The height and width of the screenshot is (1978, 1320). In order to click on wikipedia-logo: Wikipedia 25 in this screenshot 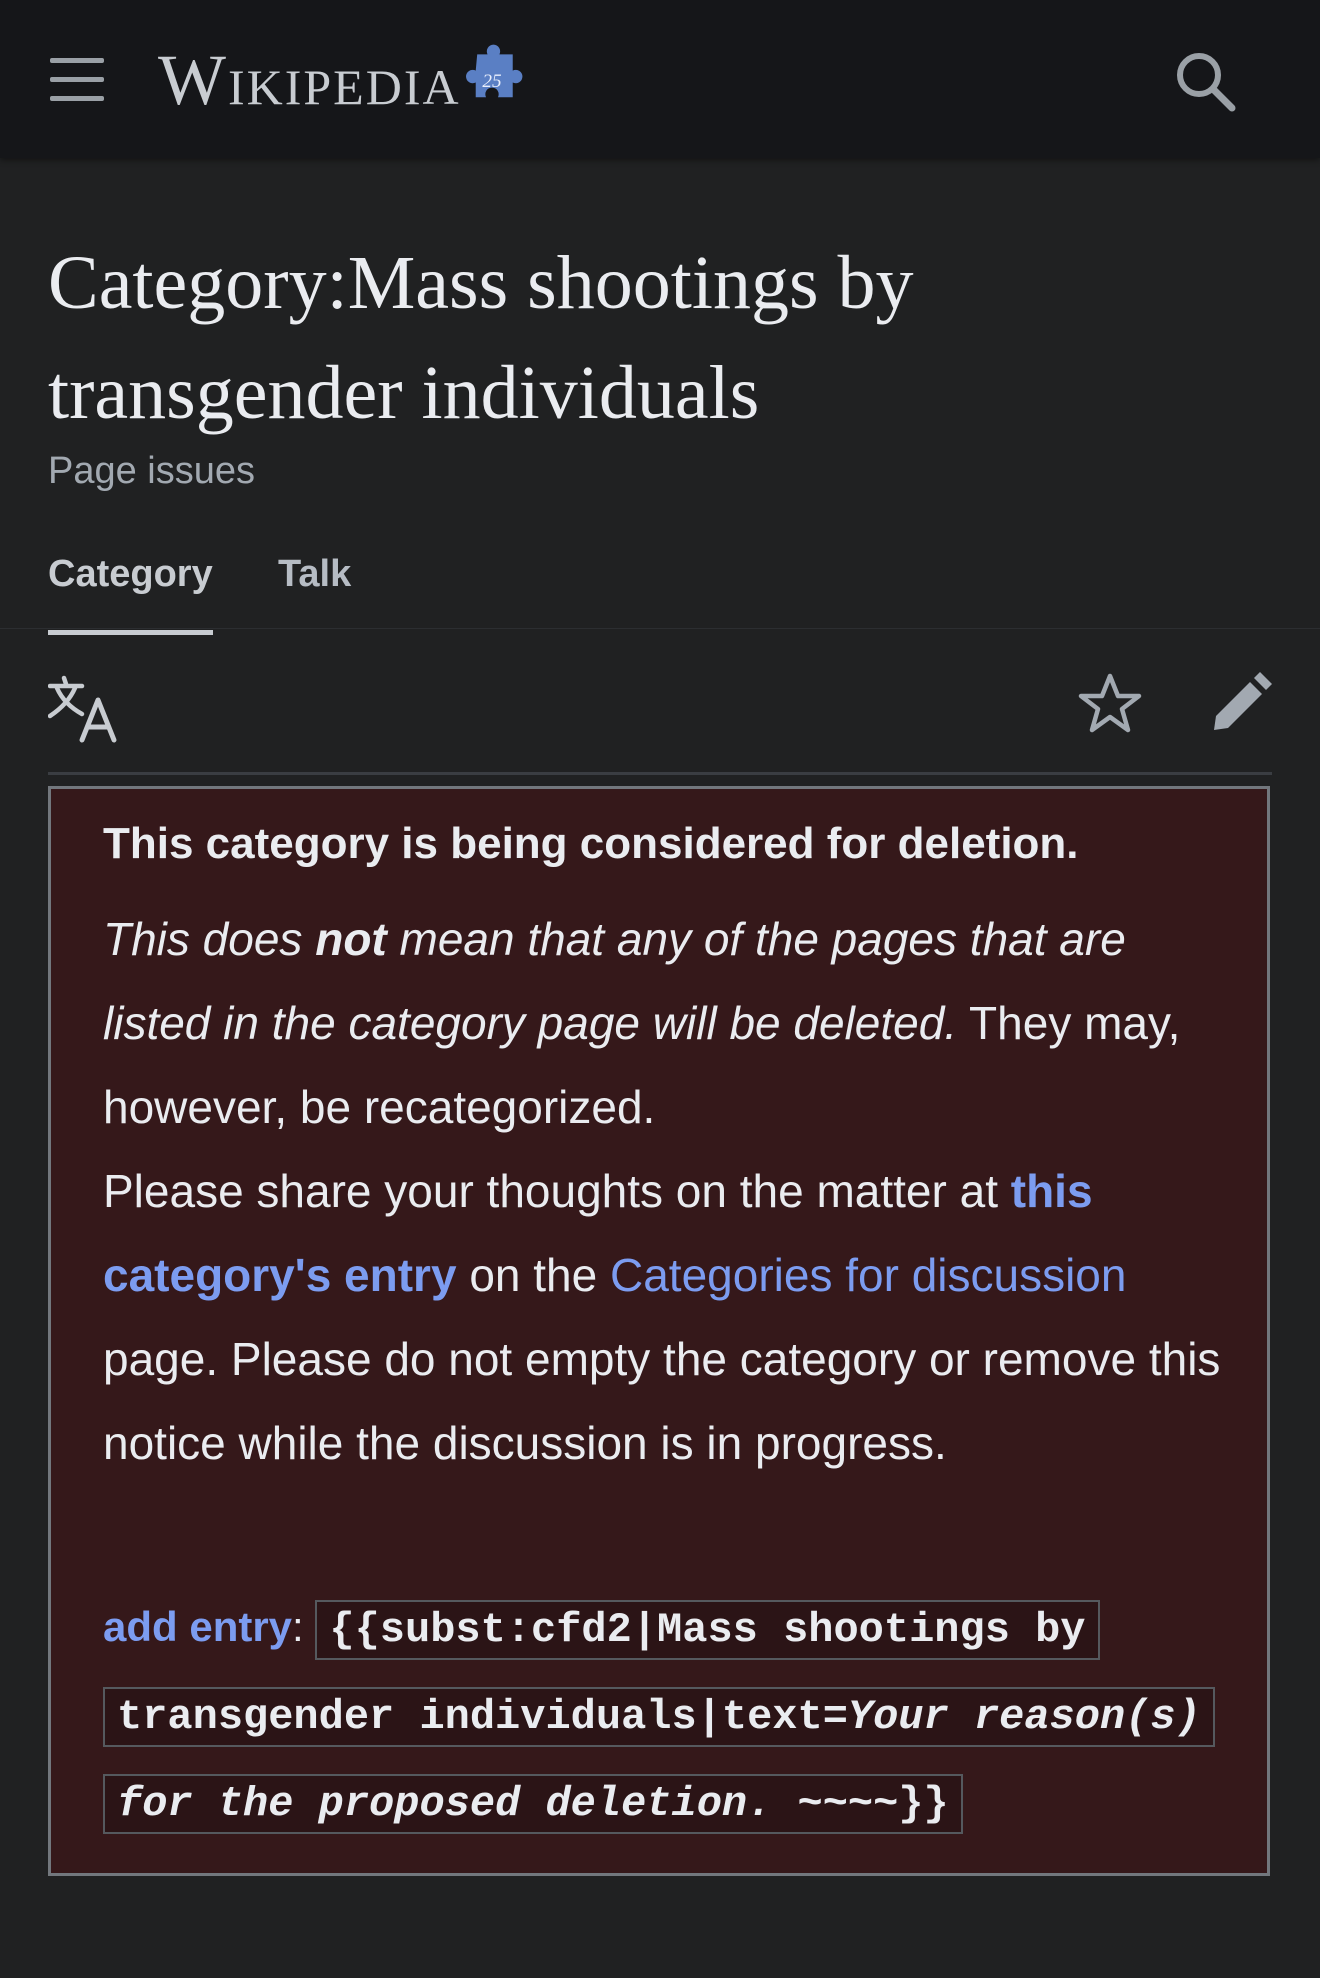, I will do `click(343, 80)`.